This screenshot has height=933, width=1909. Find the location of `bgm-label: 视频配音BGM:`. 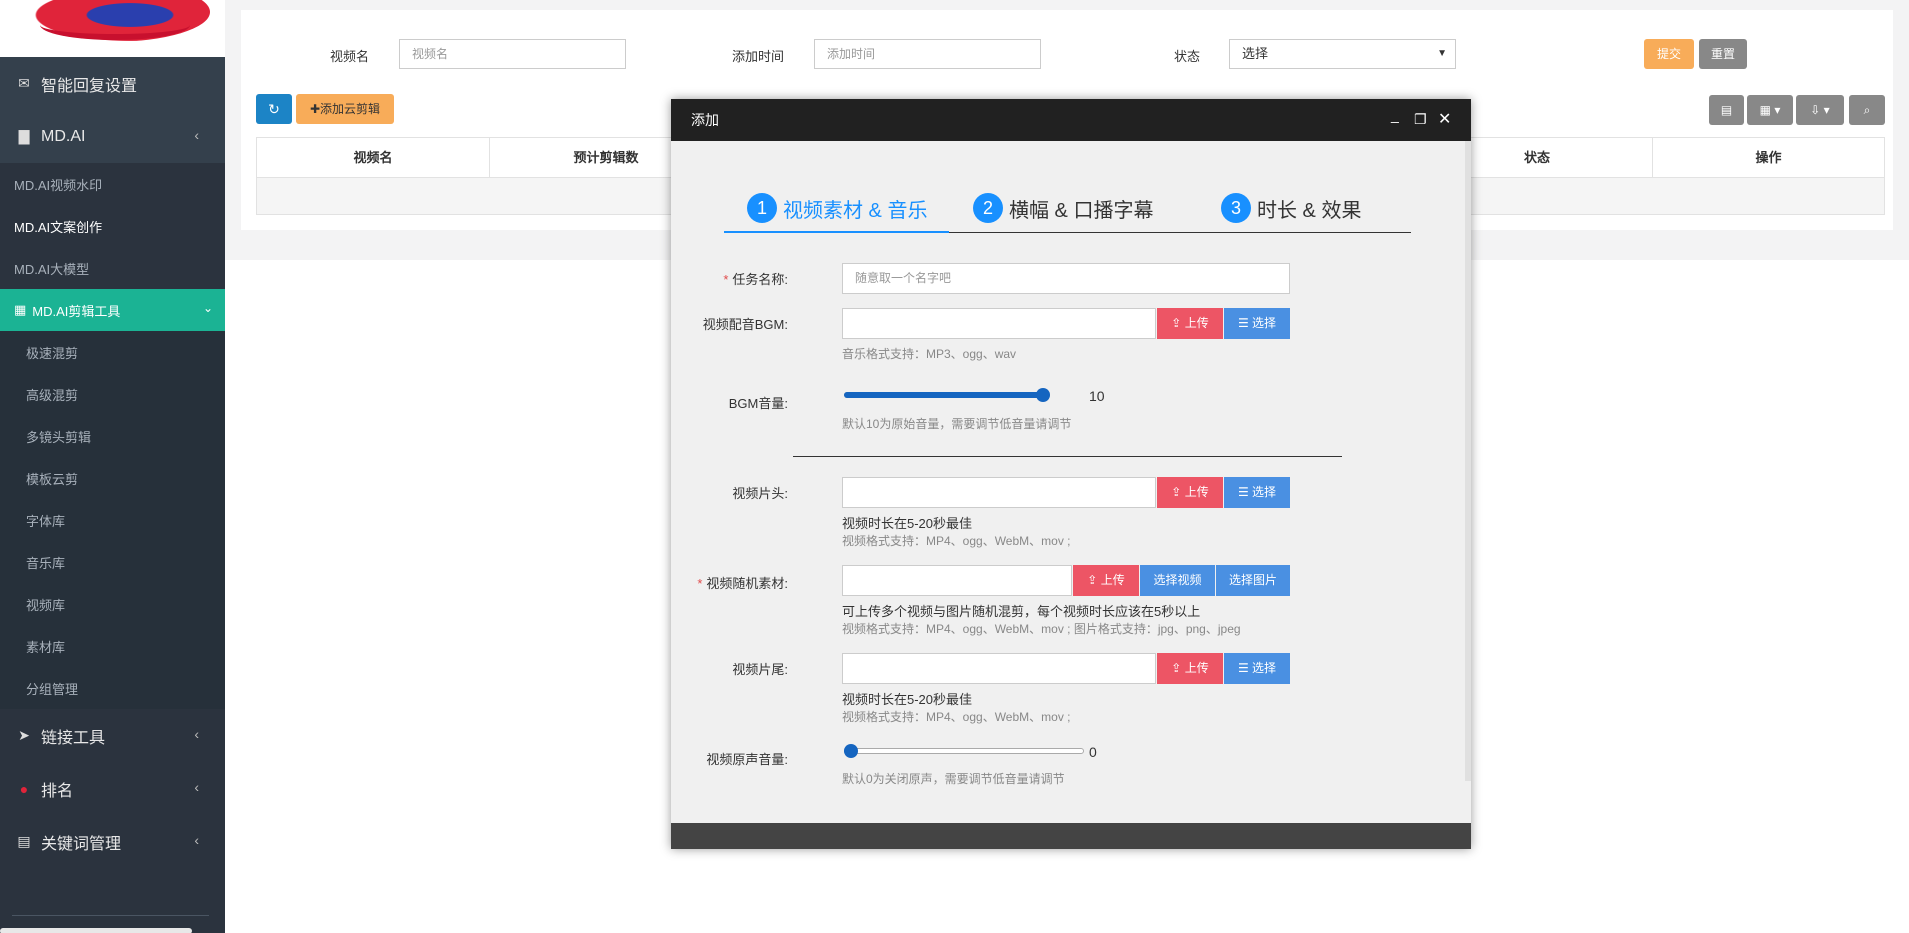

bgm-label: 视频配音BGM: is located at coordinates (745, 324).